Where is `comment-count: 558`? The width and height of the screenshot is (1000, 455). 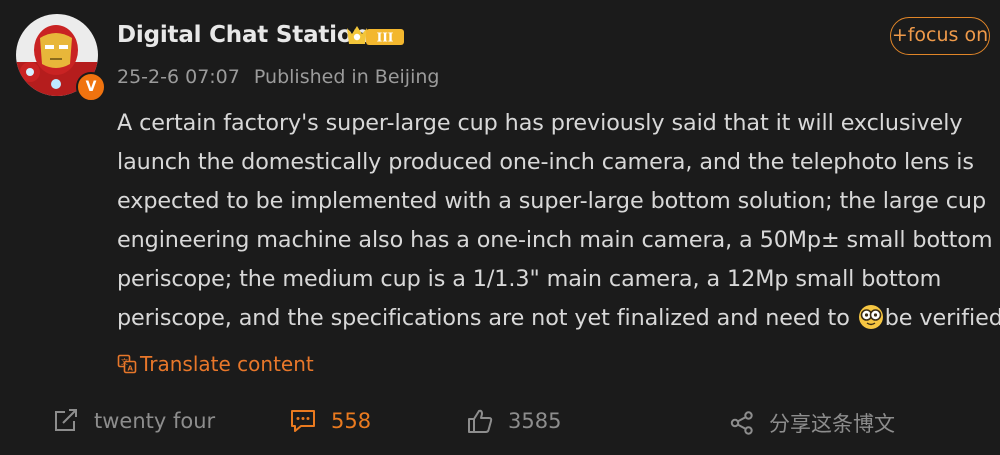
comment-count: 558 is located at coordinates (351, 421).